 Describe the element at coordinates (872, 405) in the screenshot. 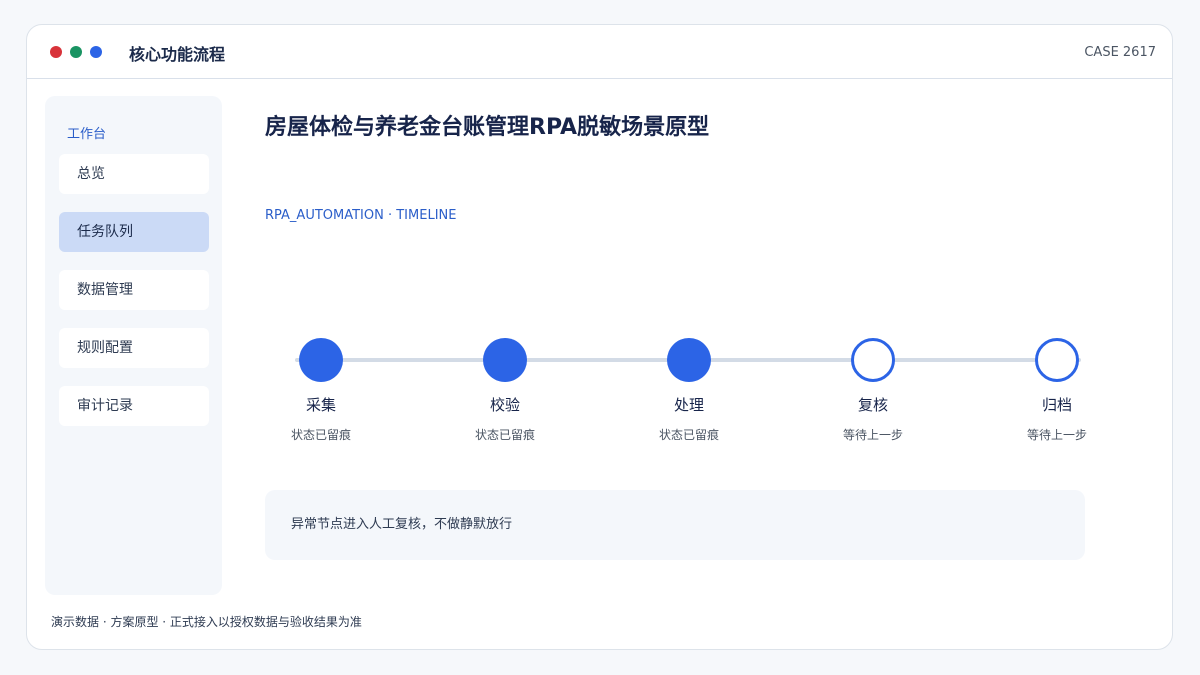

I see `step-label: 复核` at that location.